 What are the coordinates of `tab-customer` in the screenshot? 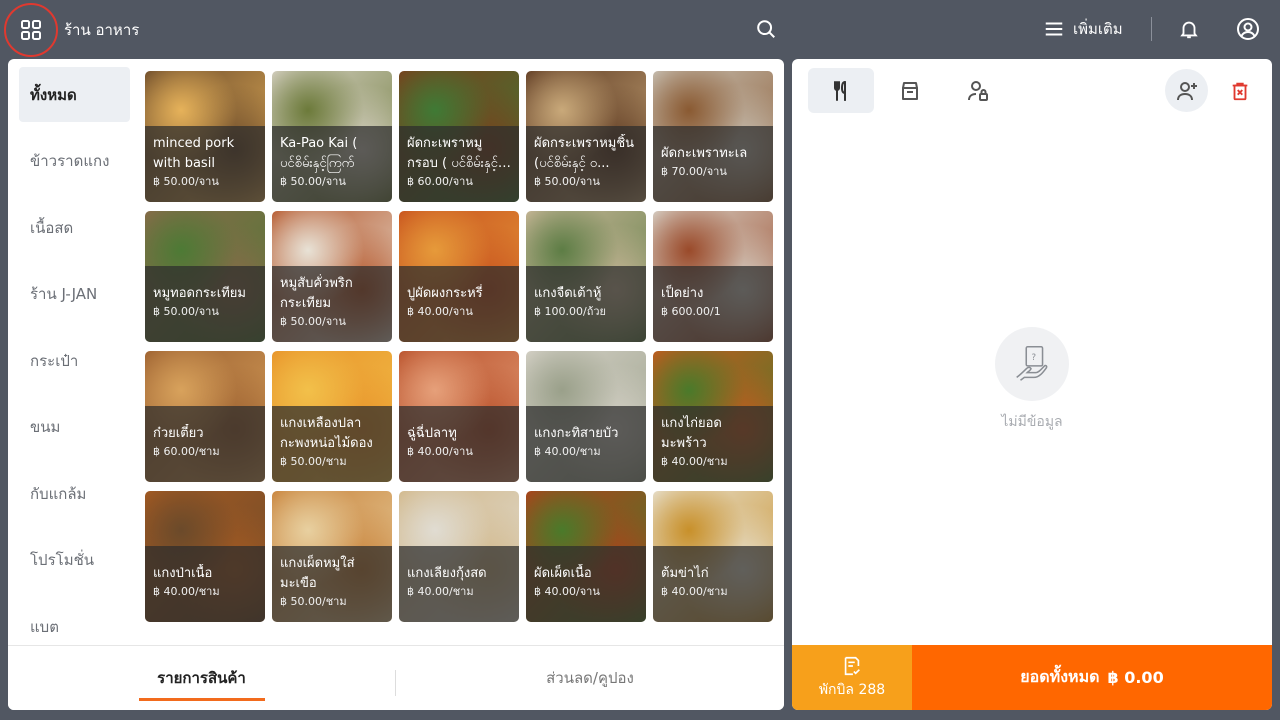 It's located at (978, 90).